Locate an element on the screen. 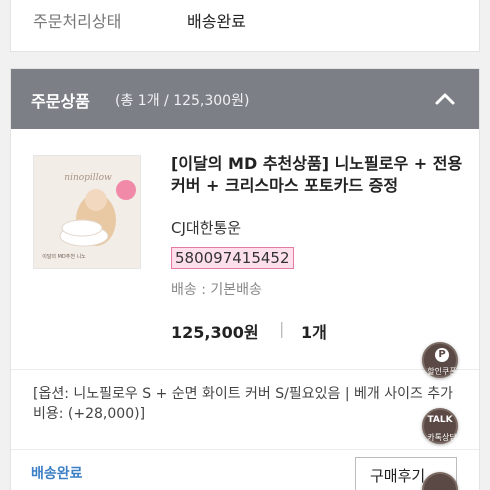 This screenshot has width=490, height=490. talk-icon: TALK is located at coordinates (440, 420).